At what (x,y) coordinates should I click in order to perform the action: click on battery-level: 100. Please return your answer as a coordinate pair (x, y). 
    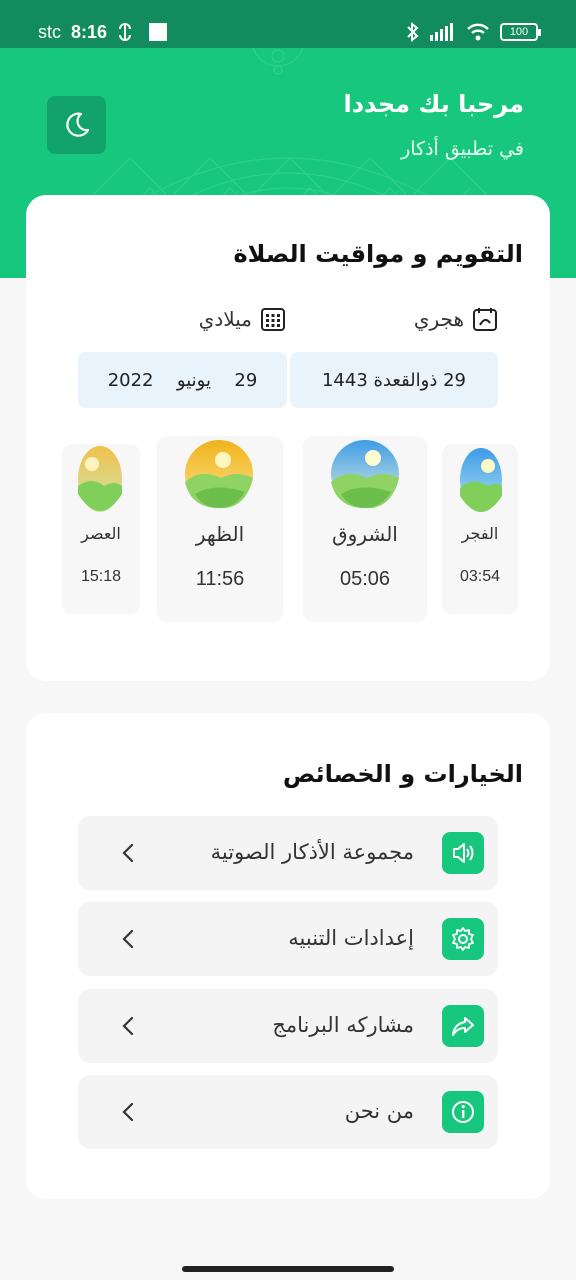
    Looking at the image, I should click on (519, 32).